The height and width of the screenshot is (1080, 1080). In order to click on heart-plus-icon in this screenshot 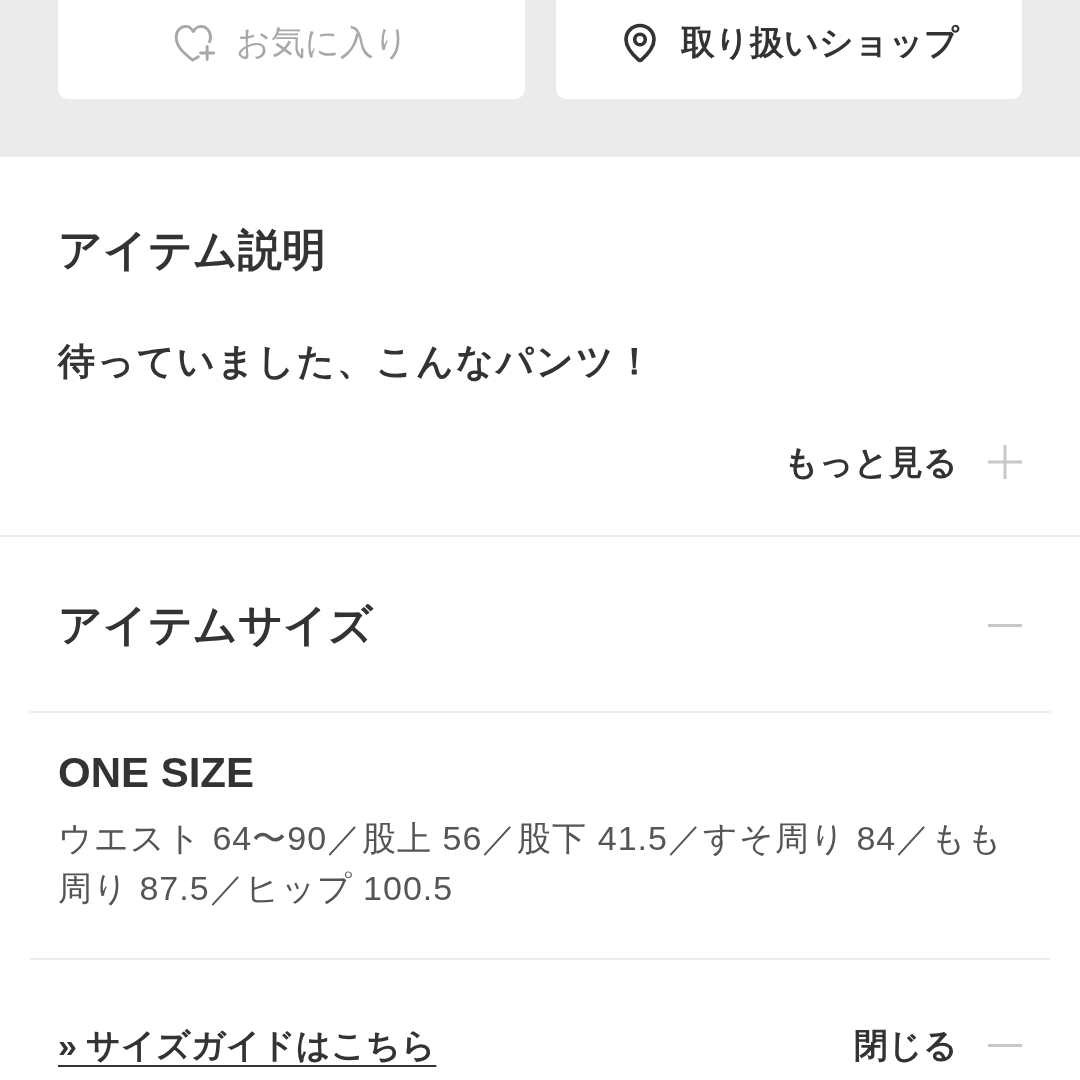, I will do `click(194, 42)`.